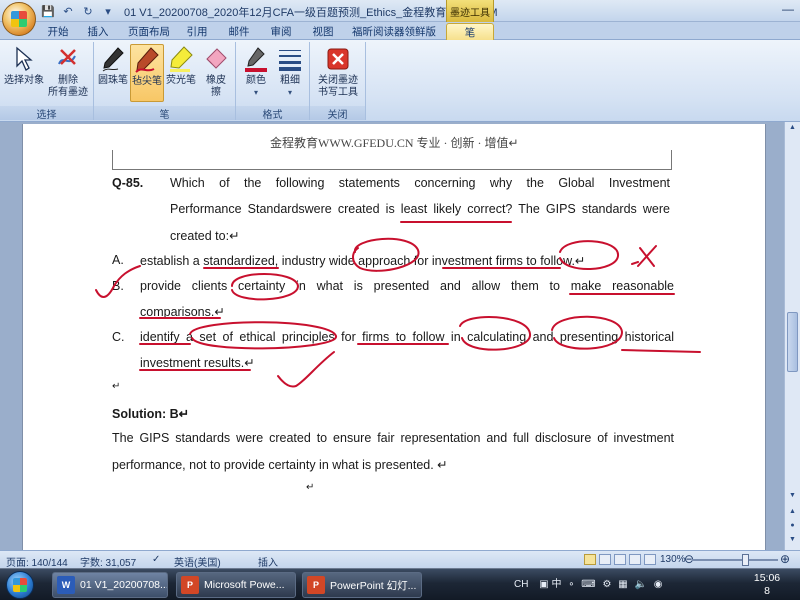 This screenshot has width=800, height=600. What do you see at coordinates (735, 560) in the screenshot?
I see `zoom-slider` at bounding box center [735, 560].